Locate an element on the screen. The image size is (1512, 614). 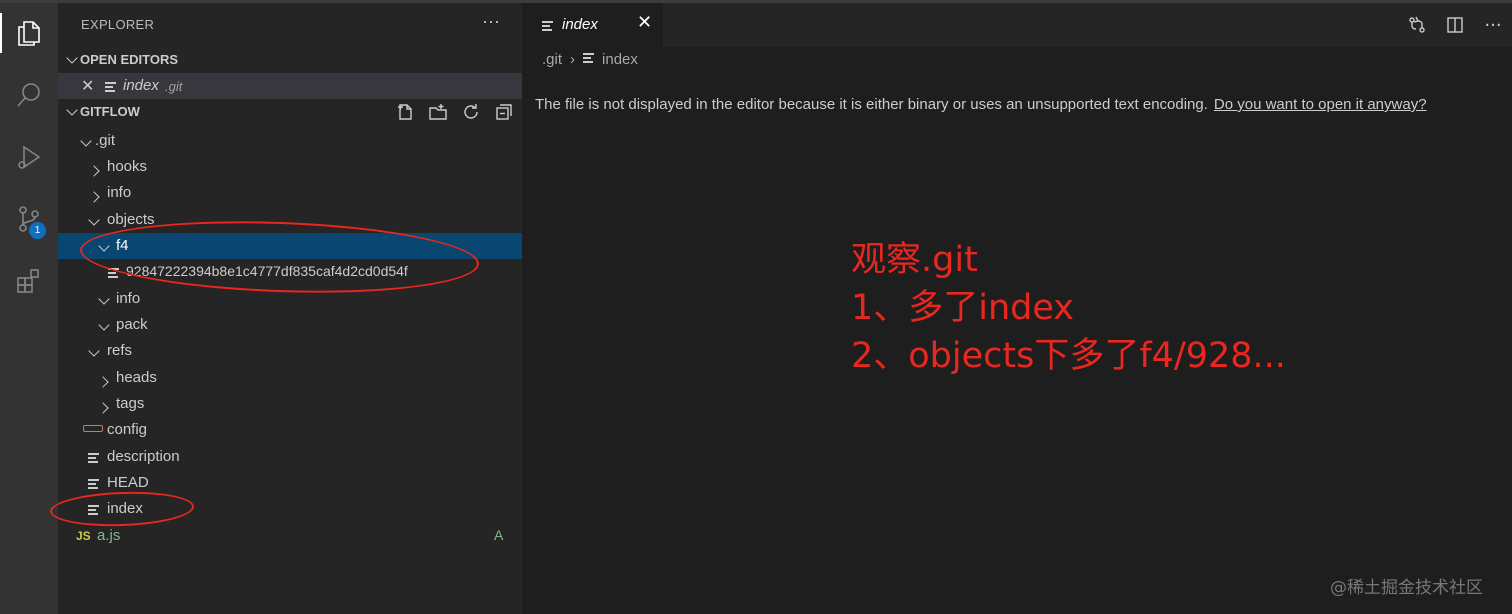
tree-folder: refs is located at coordinates (290, 351).